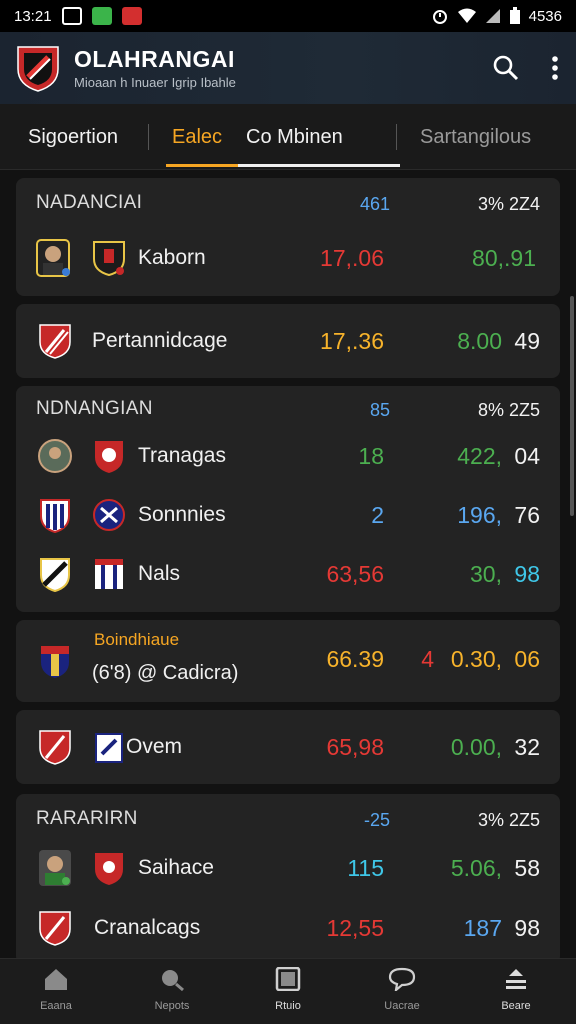 This screenshot has width=576, height=1024. What do you see at coordinates (516, 989) in the screenshot?
I see `nav-item-beare: Beare` at bounding box center [516, 989].